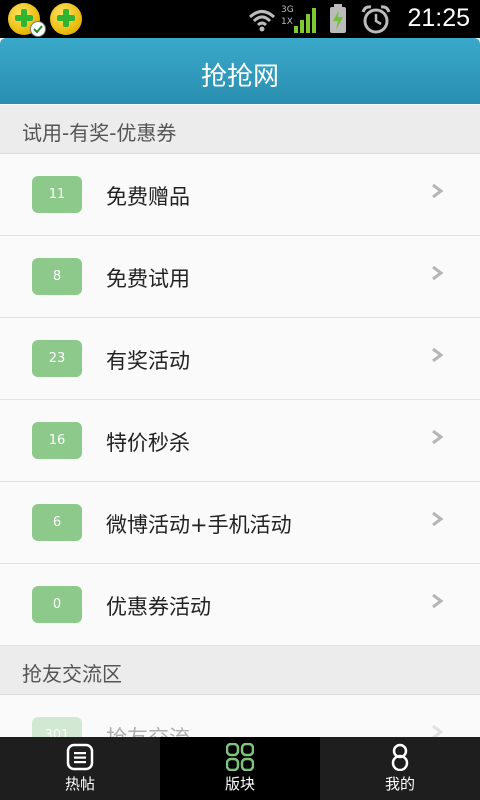  I want to click on signal-icon, so click(305, 20).